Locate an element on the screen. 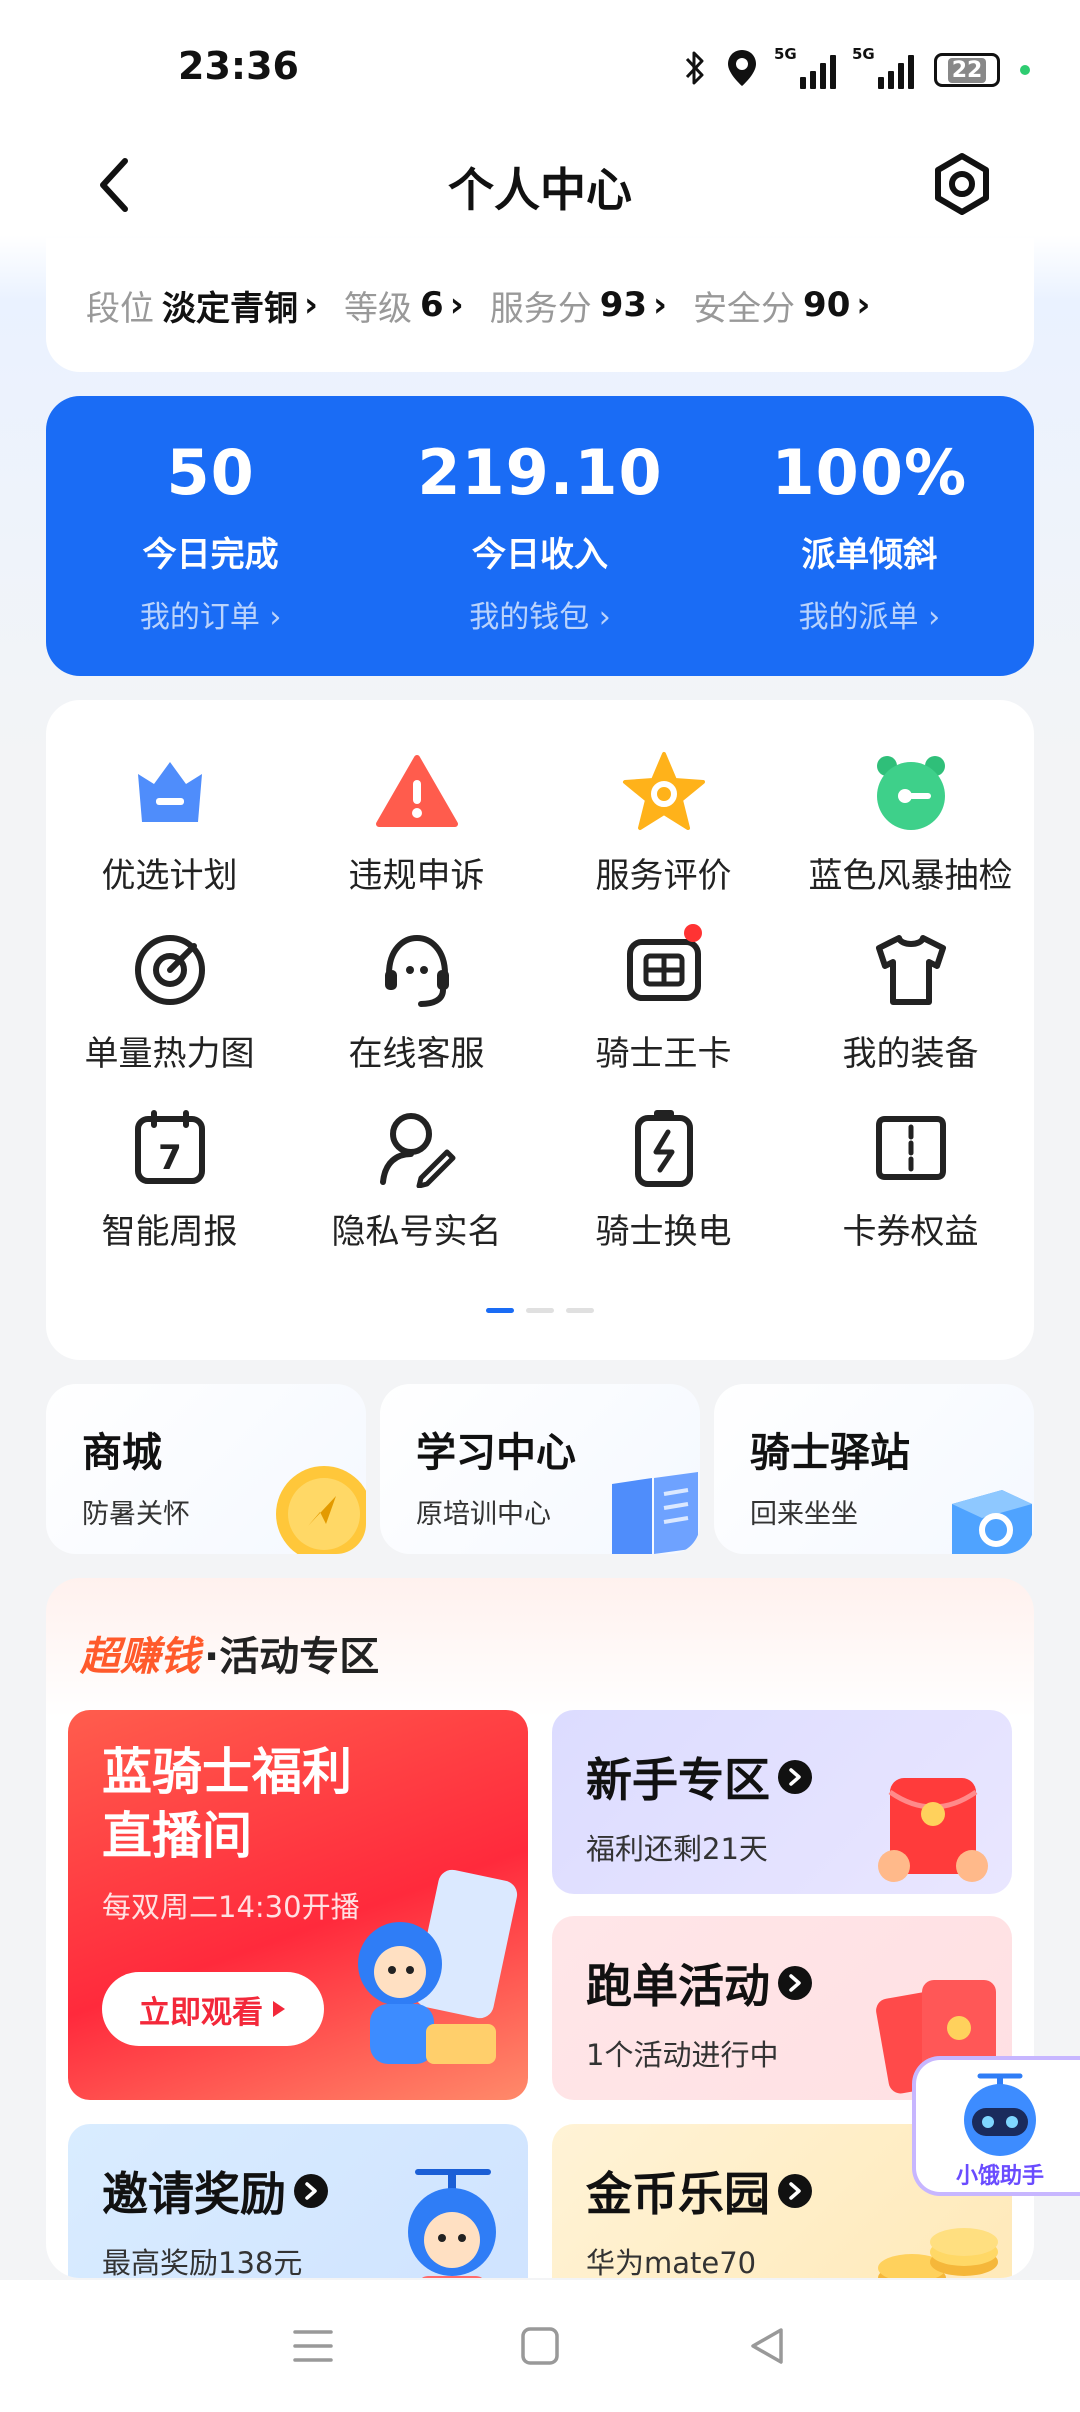  grid-pager is located at coordinates (540, 1310).